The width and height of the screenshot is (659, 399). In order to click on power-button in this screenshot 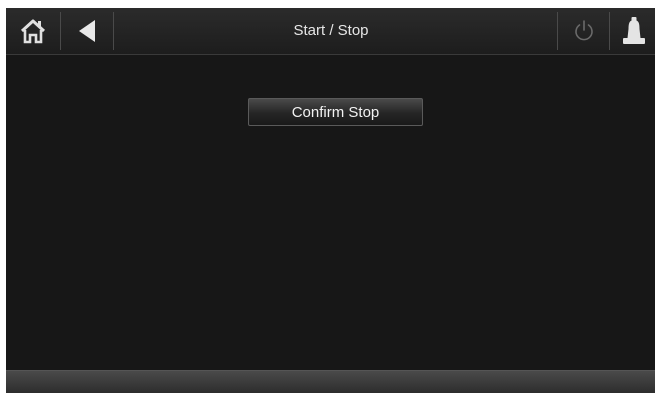, I will do `click(584, 31)`.